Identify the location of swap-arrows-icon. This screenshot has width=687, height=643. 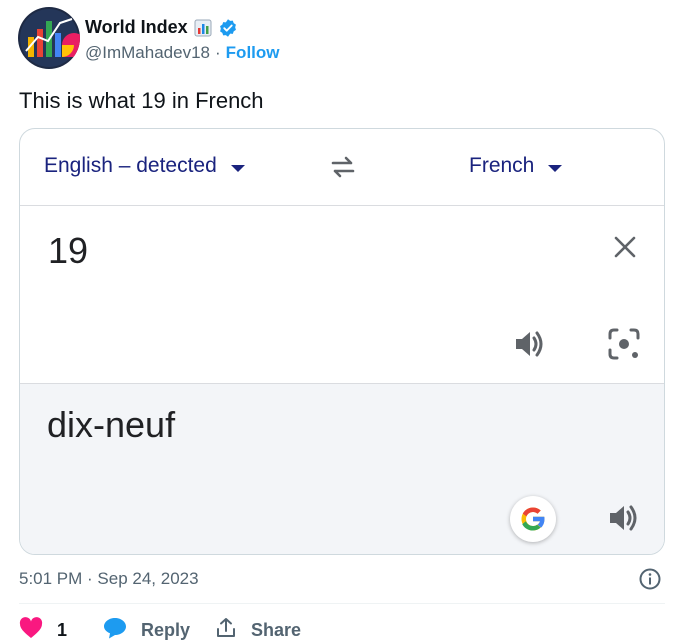
(343, 167).